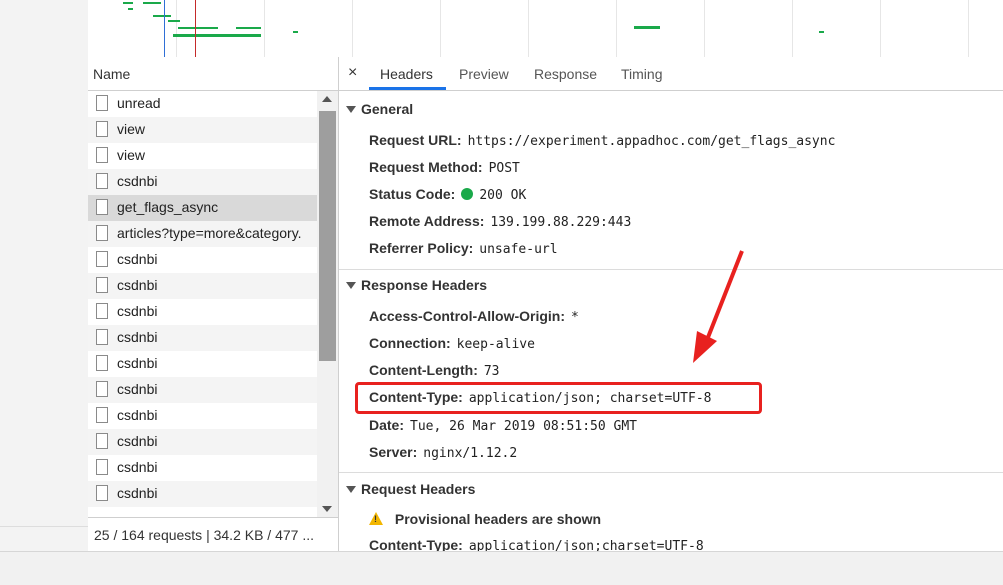 The image size is (1003, 585). Describe the element at coordinates (327, 236) in the screenshot. I see `scrollbar-thumb` at that location.